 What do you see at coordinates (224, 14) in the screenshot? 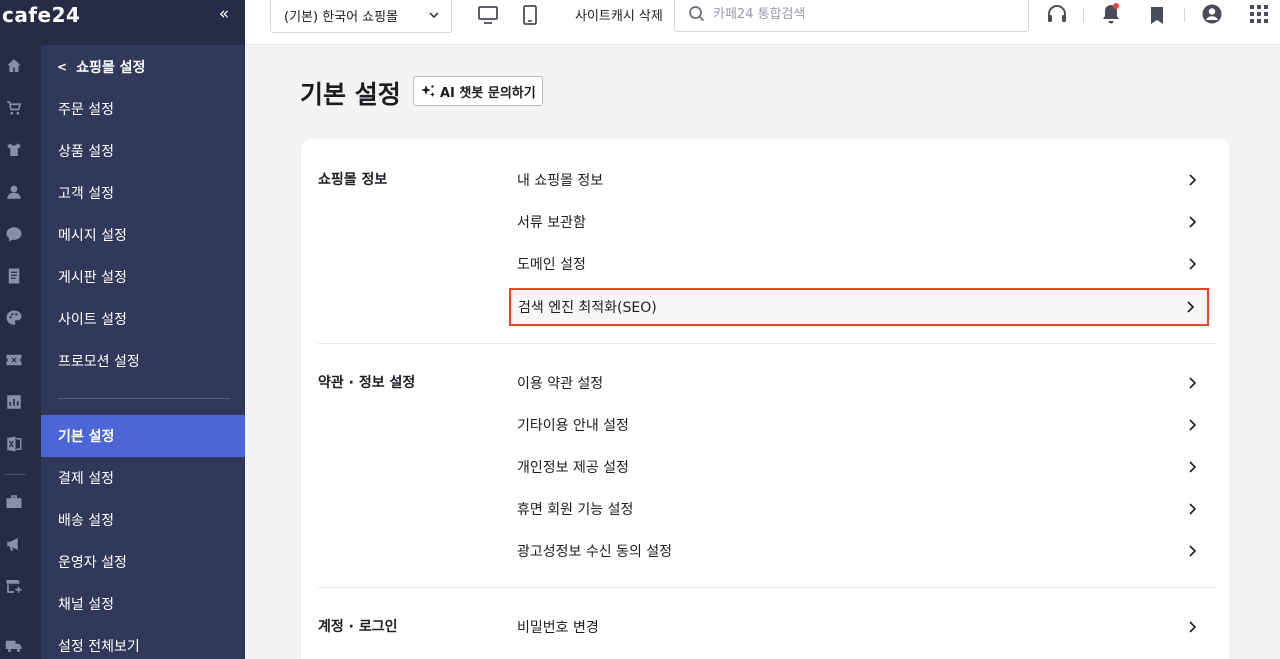
I see `collapse-sidebar-button: «` at bounding box center [224, 14].